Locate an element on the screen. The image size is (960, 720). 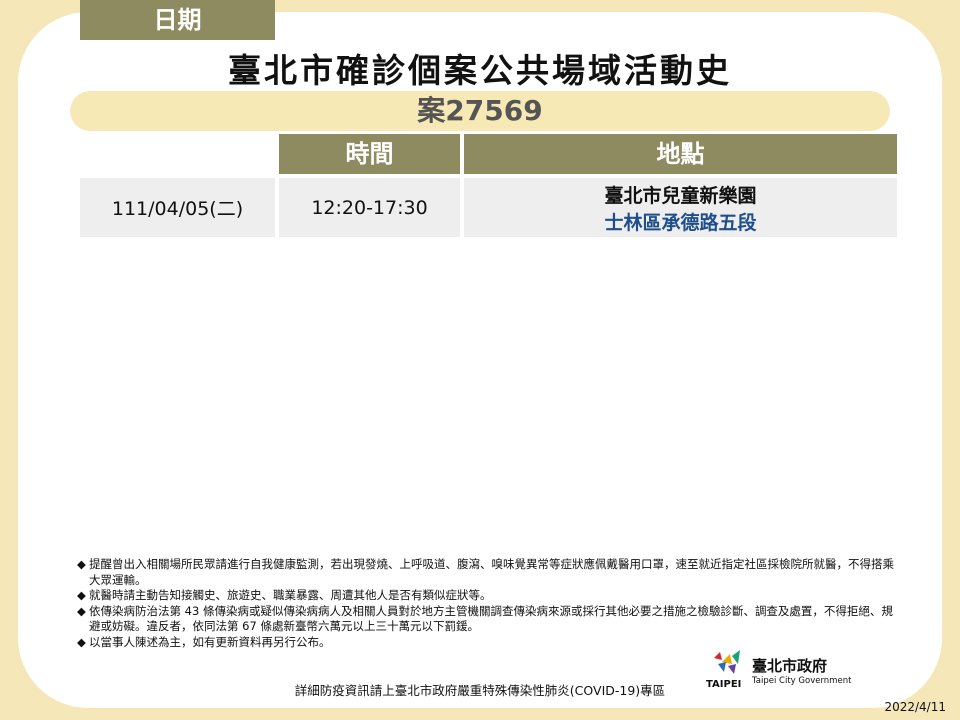
case-number: 案27569 is located at coordinates (480, 110).